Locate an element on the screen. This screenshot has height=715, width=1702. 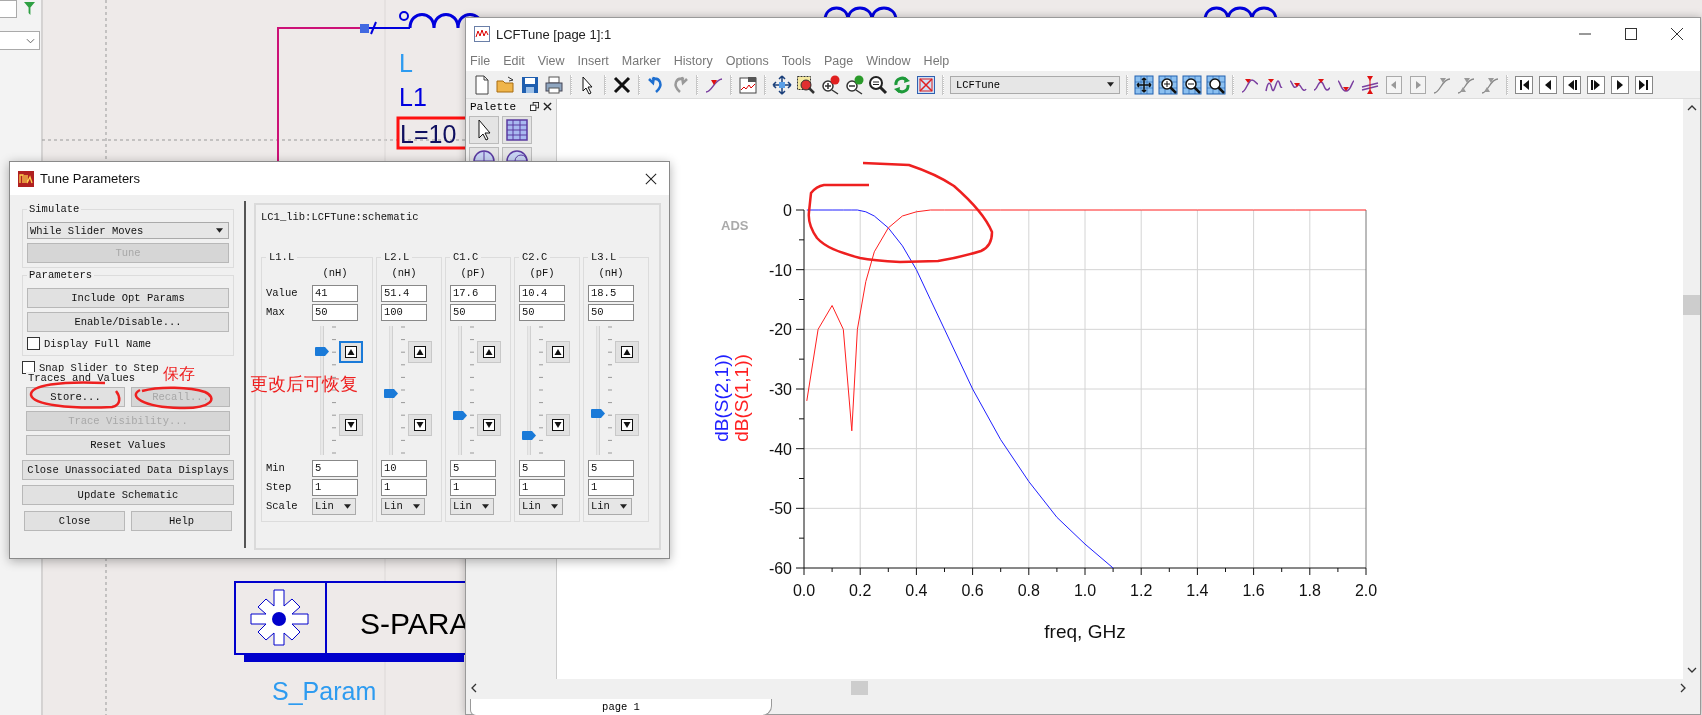
page-tab: page 1 is located at coordinates (621, 707).